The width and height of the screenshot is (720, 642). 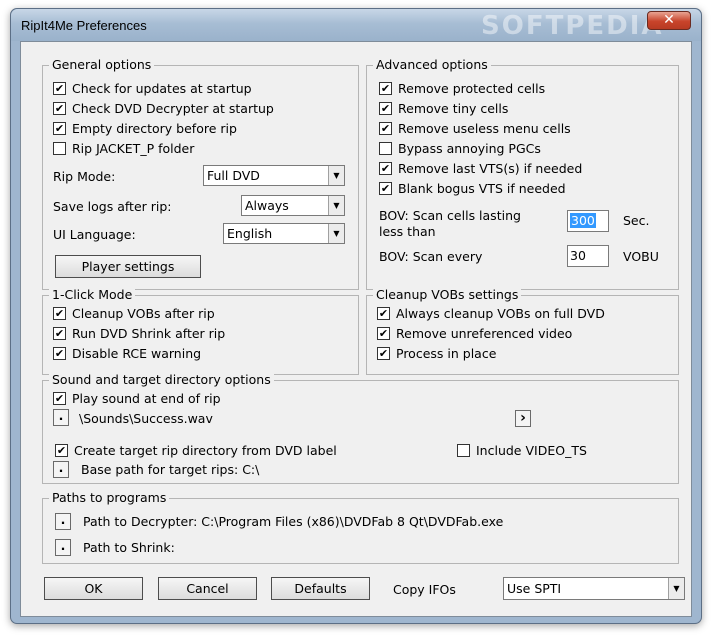 What do you see at coordinates (109, 497) in the screenshot?
I see `paths-legend: Paths to programs` at bounding box center [109, 497].